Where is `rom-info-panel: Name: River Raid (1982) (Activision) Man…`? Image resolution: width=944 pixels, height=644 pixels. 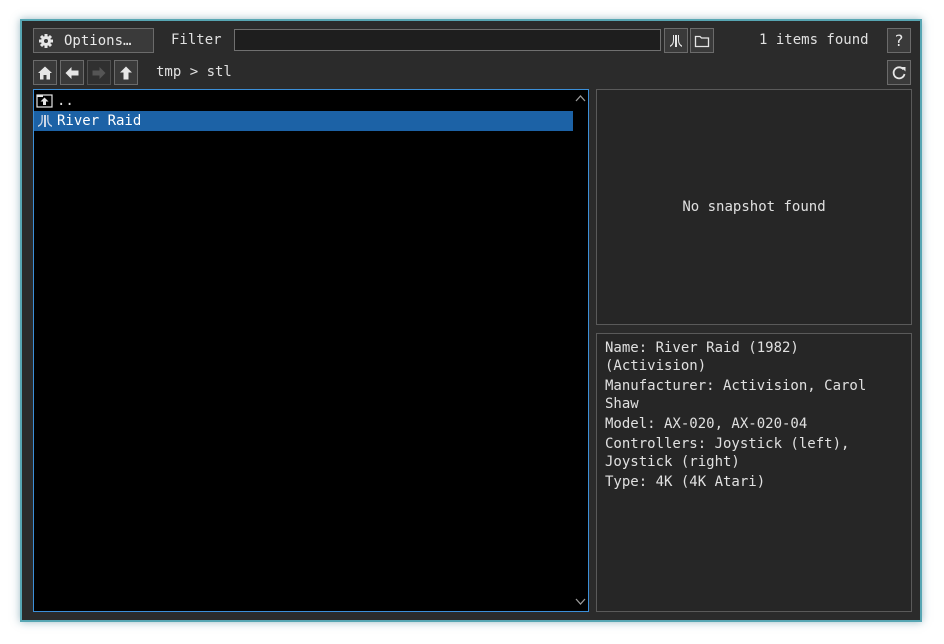
rom-info-panel: Name: River Raid (1982) (Activision) Man… is located at coordinates (754, 472).